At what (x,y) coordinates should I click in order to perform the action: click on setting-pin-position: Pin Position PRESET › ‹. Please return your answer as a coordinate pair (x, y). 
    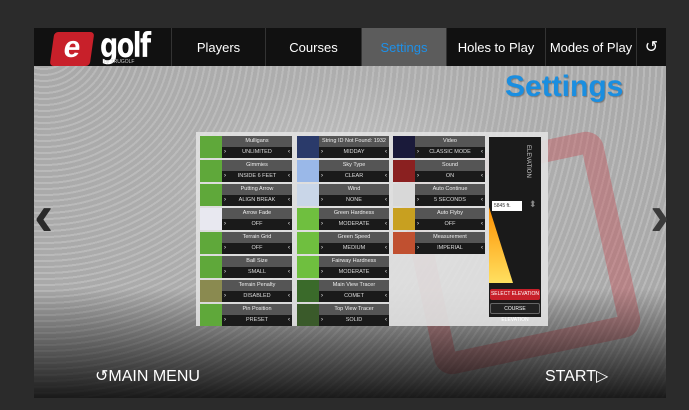
    Looking at the image, I should click on (246, 315).